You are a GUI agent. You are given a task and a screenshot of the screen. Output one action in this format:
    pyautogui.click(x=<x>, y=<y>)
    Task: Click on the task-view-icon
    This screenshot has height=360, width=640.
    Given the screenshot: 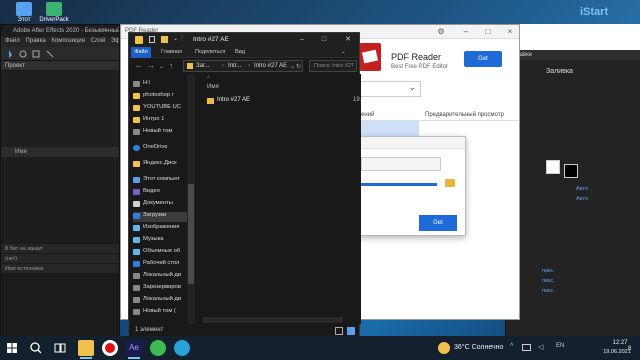 What is the action you would take?
    pyautogui.click(x=60, y=348)
    